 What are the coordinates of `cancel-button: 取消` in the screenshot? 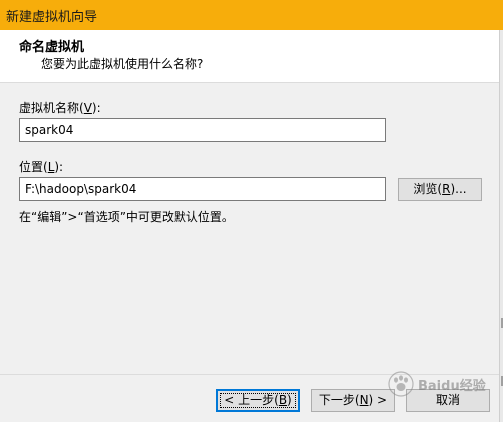 It's located at (448, 400).